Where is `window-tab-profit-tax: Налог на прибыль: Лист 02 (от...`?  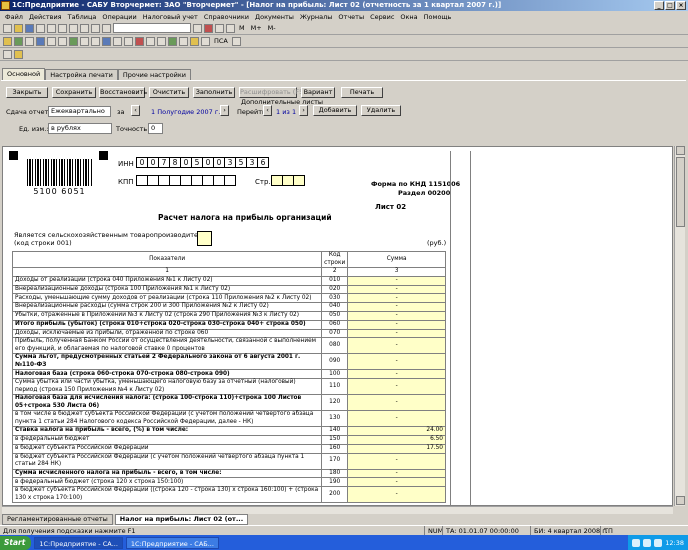
window-tab-profit-tax: Налог на прибыль: Лист 02 (от... is located at coordinates (181, 519).